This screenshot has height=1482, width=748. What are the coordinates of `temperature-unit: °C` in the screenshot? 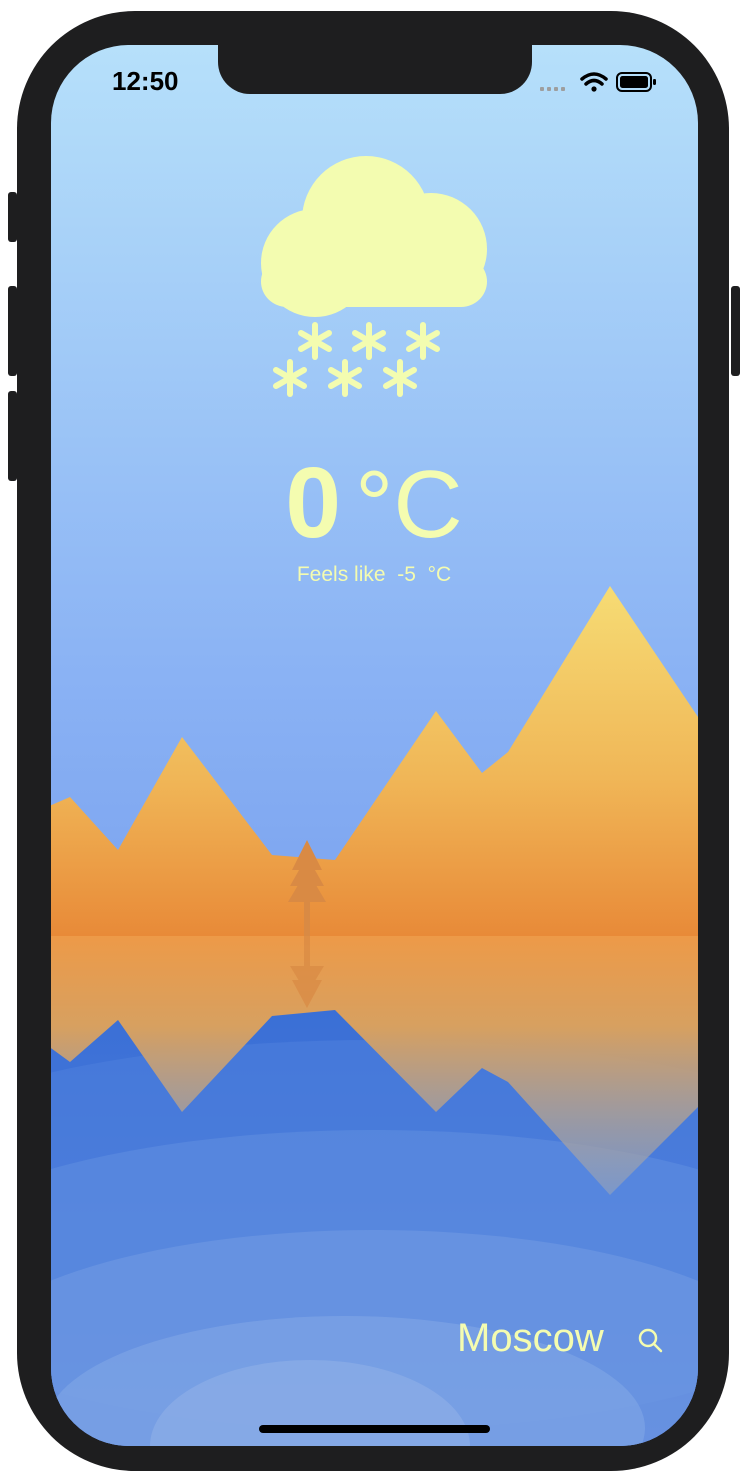 It's located at (408, 504).